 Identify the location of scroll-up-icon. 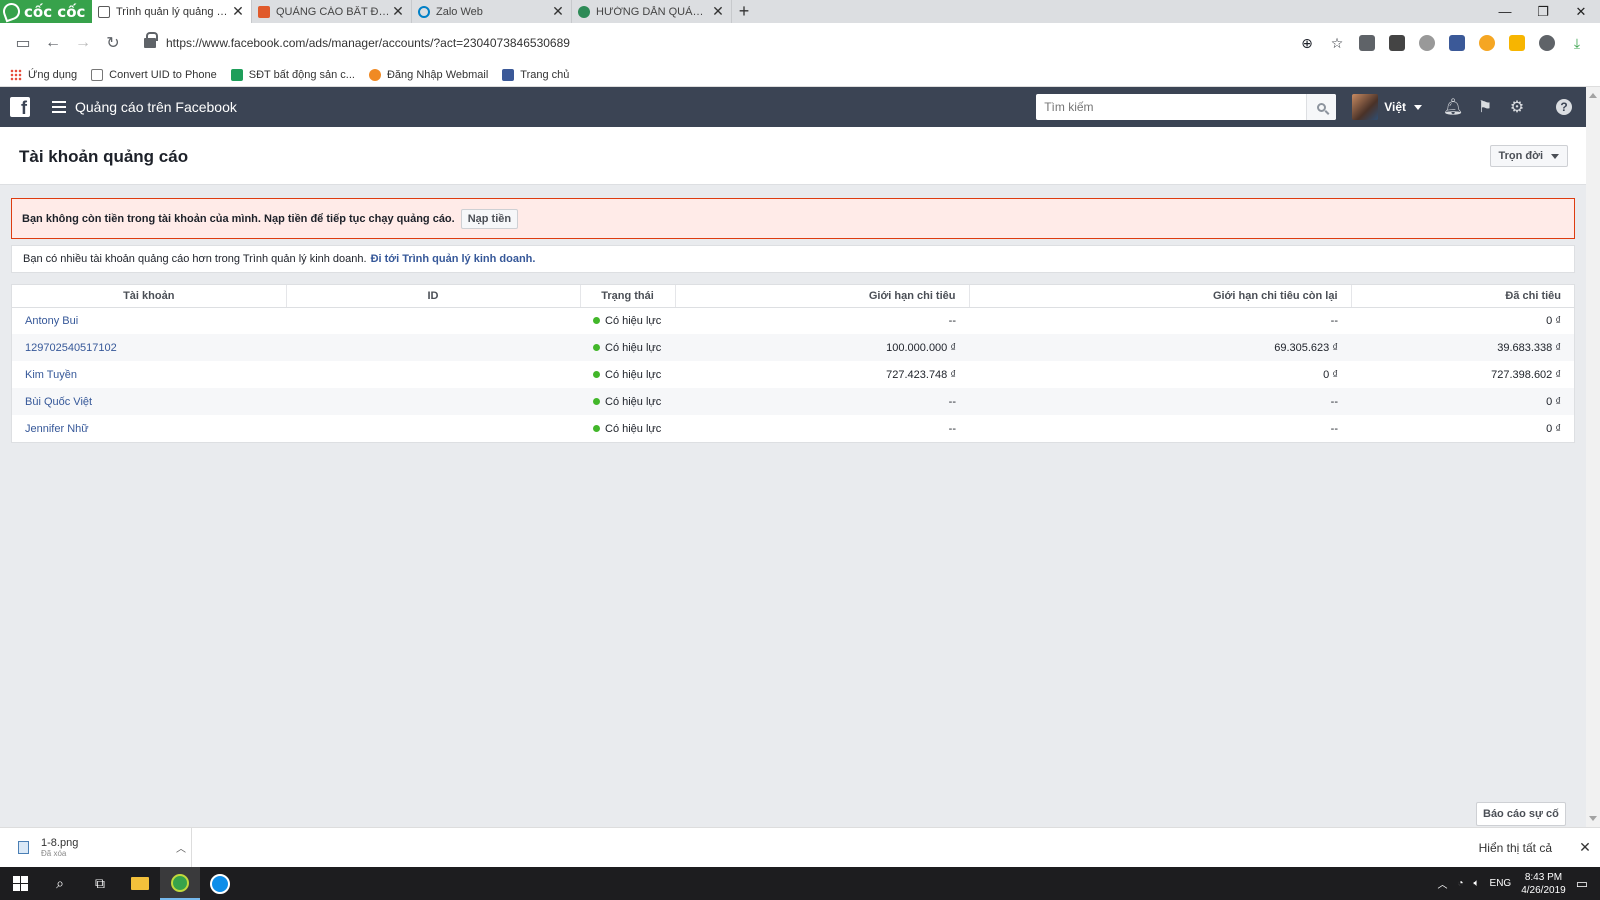
(1593, 95).